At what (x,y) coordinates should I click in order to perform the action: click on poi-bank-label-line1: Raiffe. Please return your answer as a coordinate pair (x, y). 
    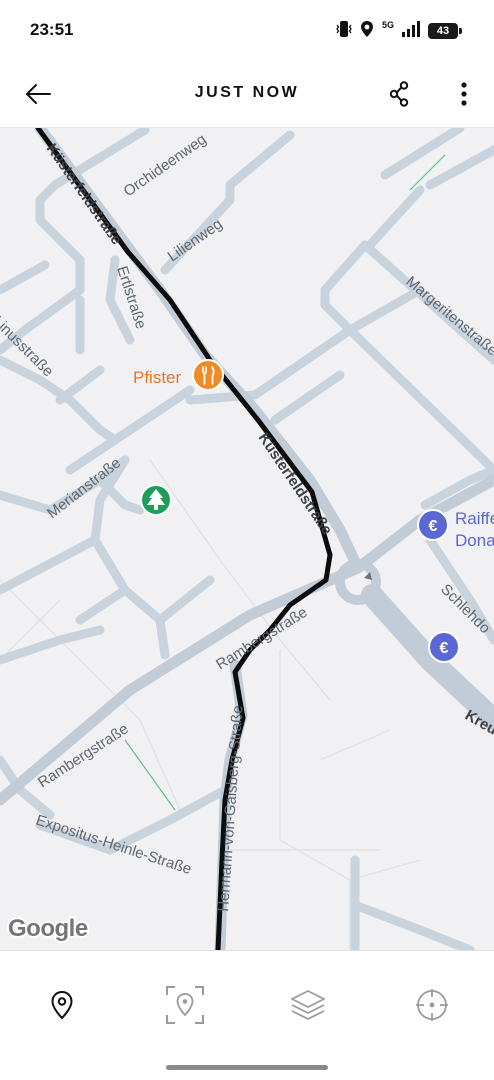
    Looking at the image, I should click on (474, 518).